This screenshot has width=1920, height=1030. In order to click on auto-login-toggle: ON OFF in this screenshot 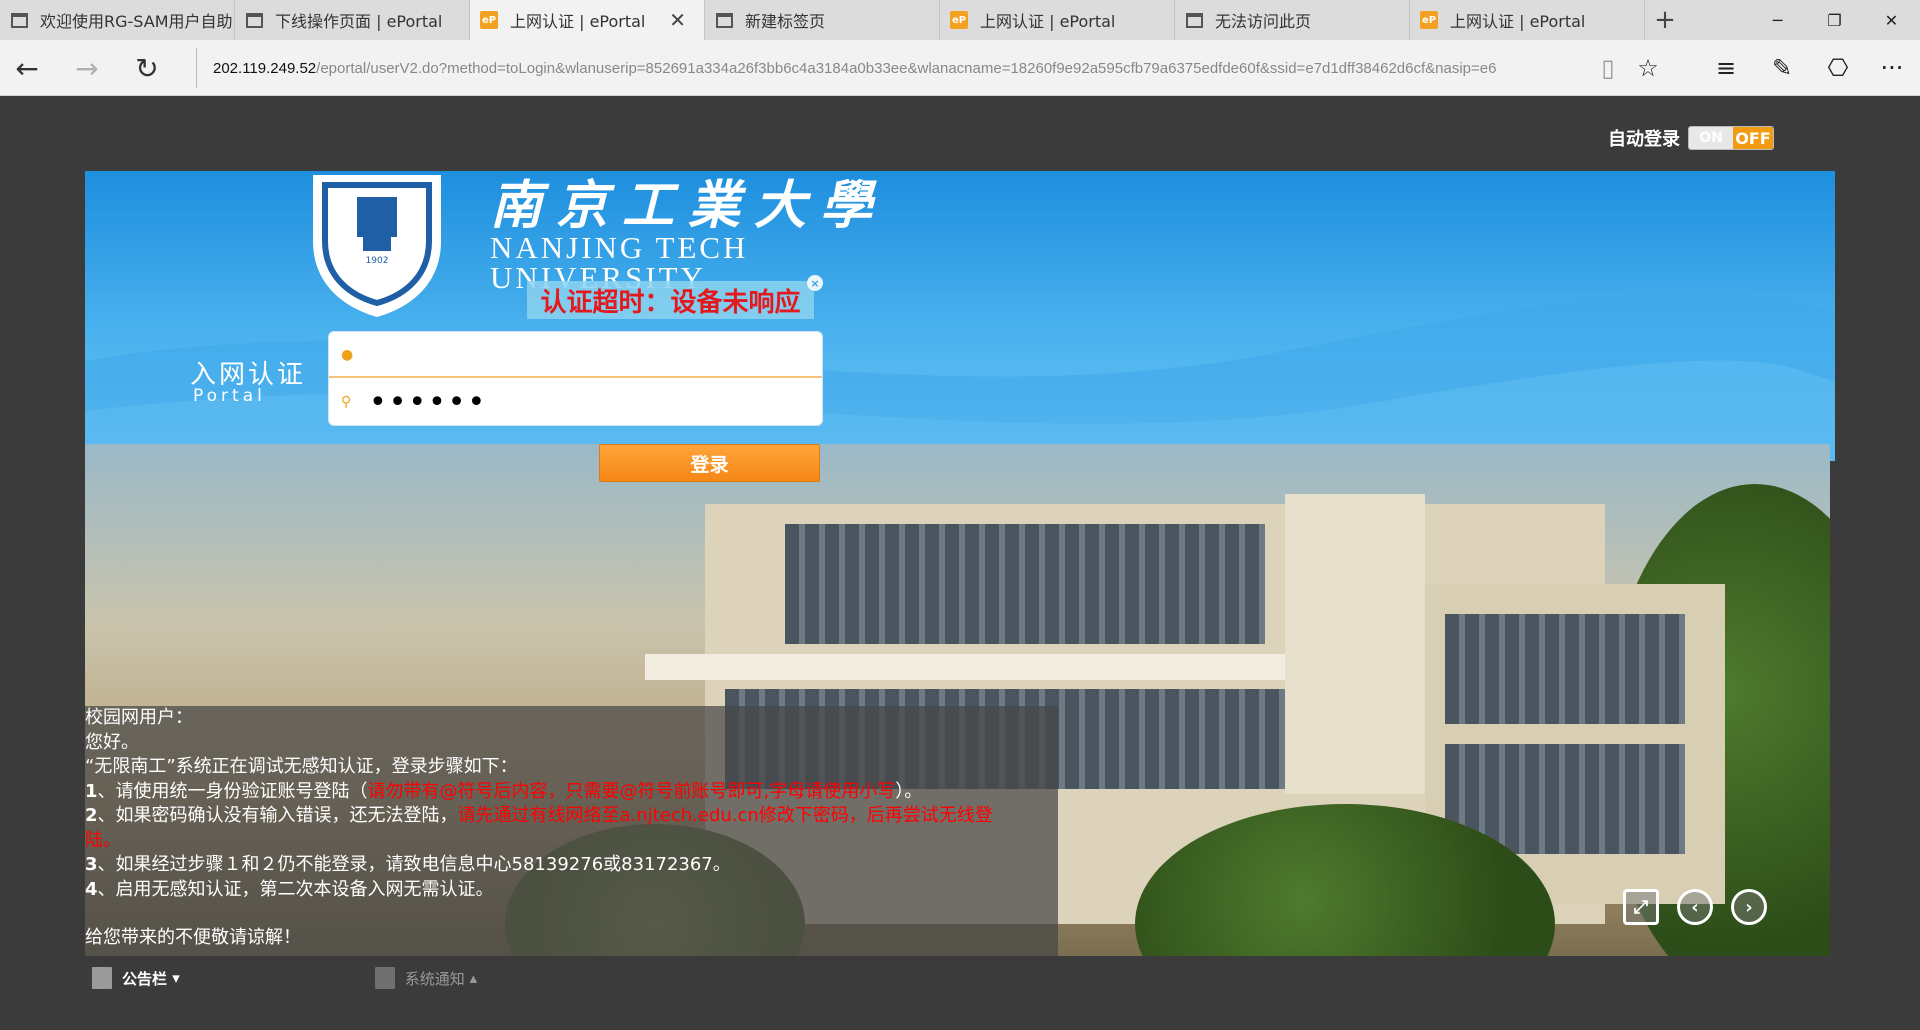, I will do `click(1731, 138)`.